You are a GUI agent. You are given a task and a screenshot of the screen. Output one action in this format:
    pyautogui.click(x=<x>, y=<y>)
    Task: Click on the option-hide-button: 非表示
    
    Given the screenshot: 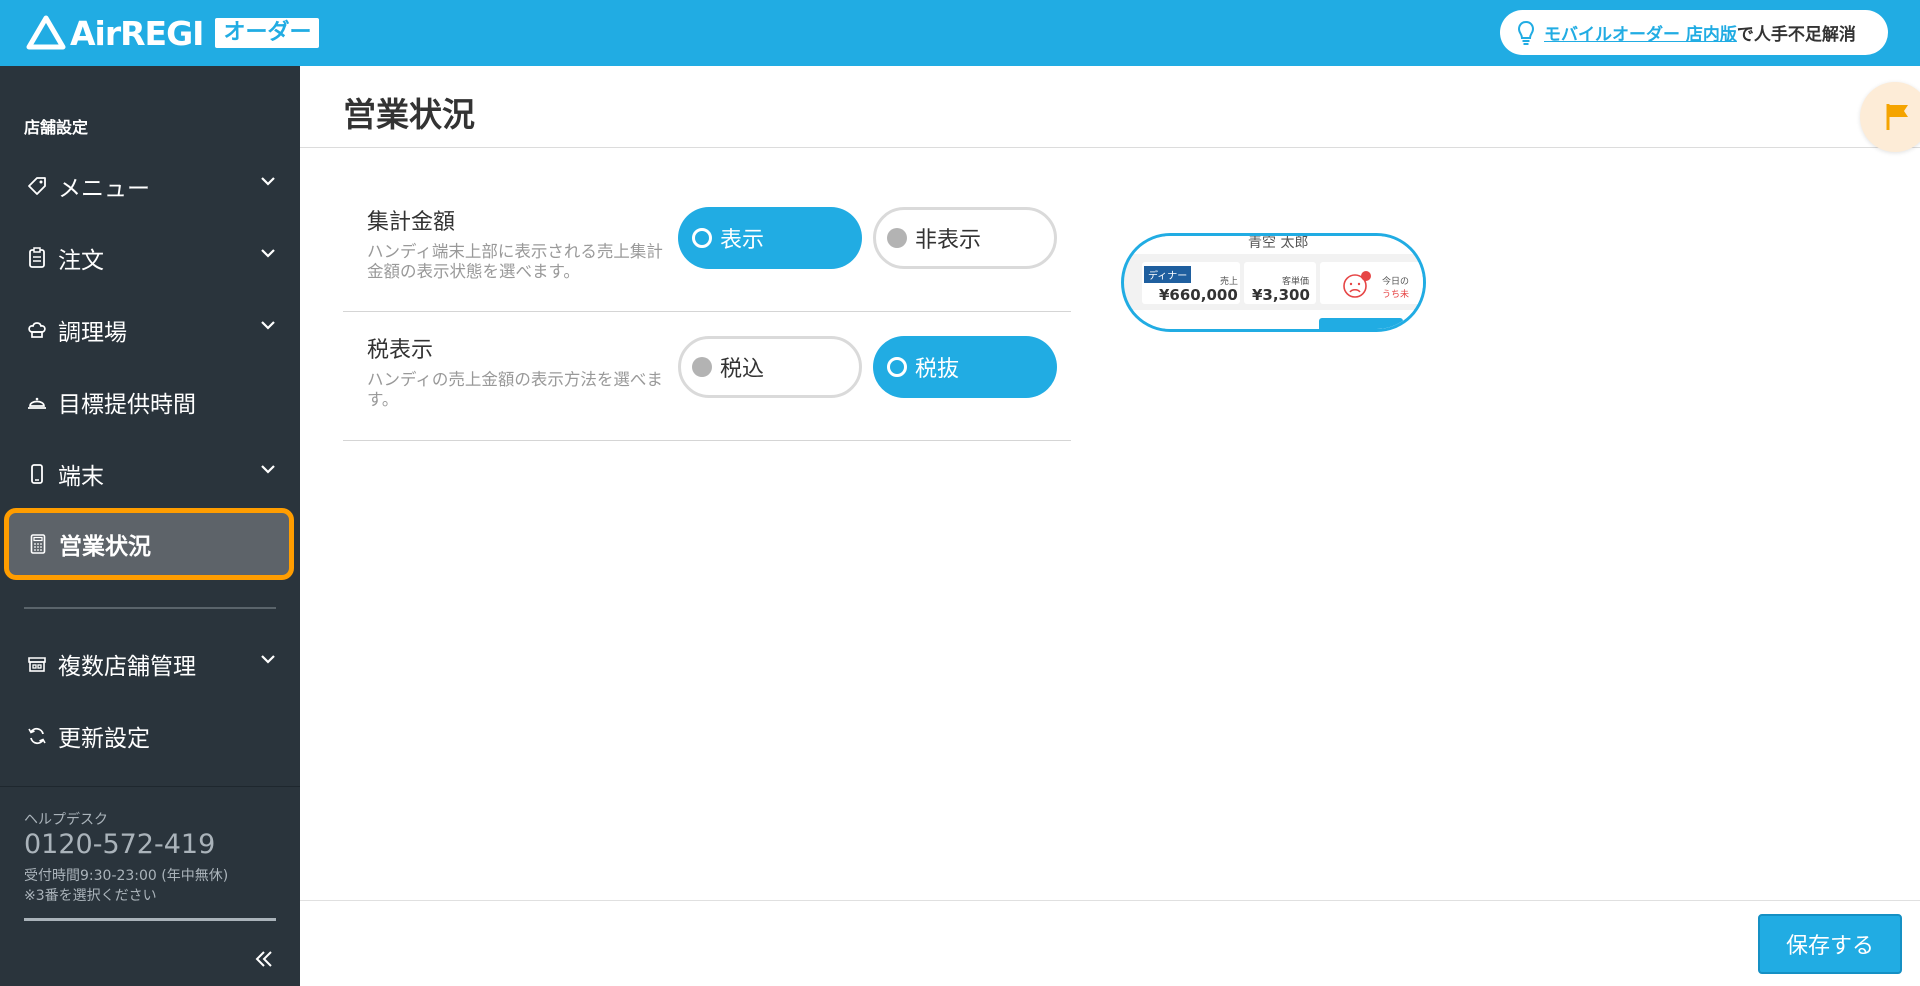 What is the action you would take?
    pyautogui.click(x=965, y=238)
    